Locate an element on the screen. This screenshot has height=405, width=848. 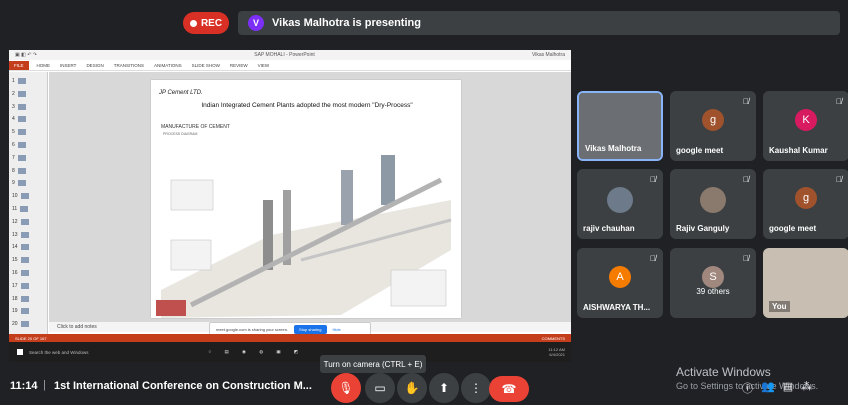
slide-number: 4 is located at coordinates (13, 119).